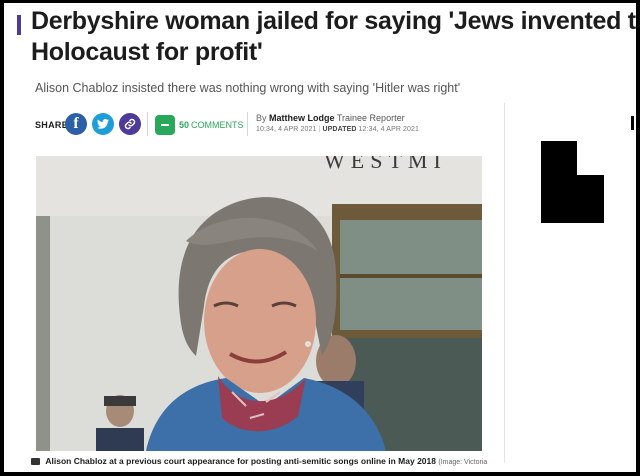 This screenshot has height=476, width=640. Describe the element at coordinates (19, 25) in the screenshot. I see `headline-accent-bar` at that location.